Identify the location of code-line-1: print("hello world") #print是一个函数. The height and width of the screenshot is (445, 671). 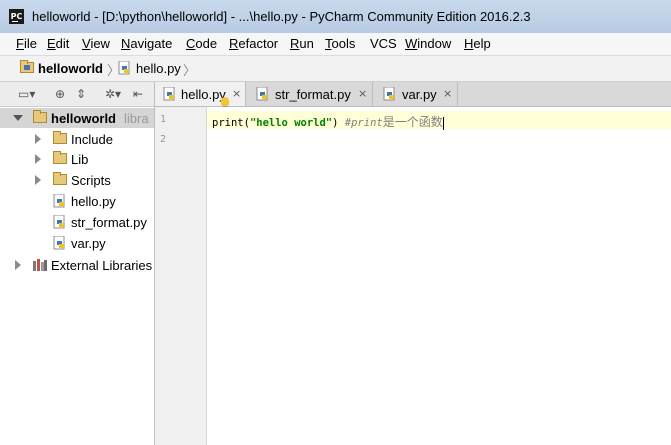
(328, 121).